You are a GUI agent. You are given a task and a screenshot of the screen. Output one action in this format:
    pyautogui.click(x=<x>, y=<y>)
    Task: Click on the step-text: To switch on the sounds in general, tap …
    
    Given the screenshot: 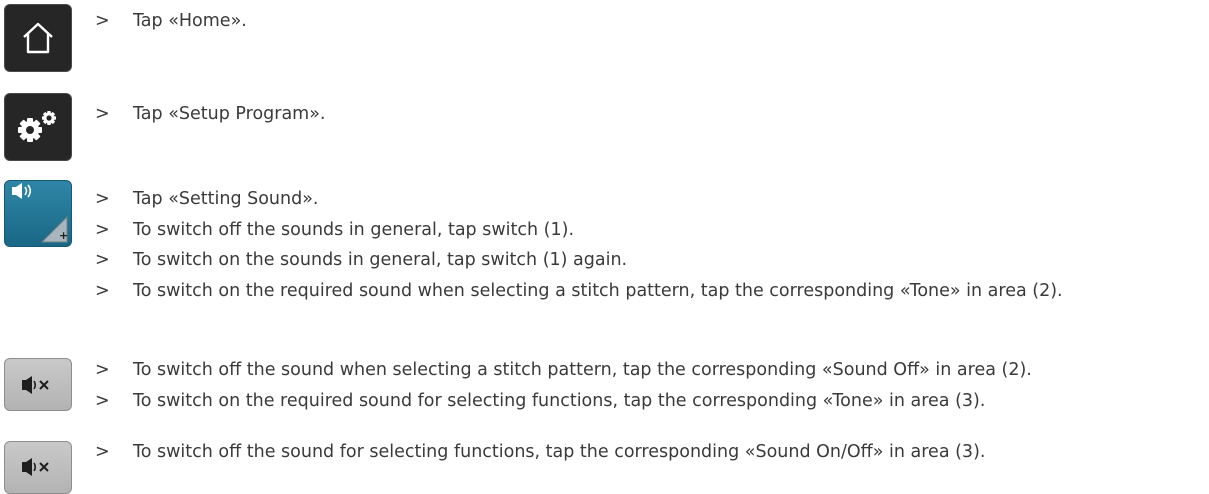 What is the action you would take?
    pyautogui.click(x=380, y=260)
    